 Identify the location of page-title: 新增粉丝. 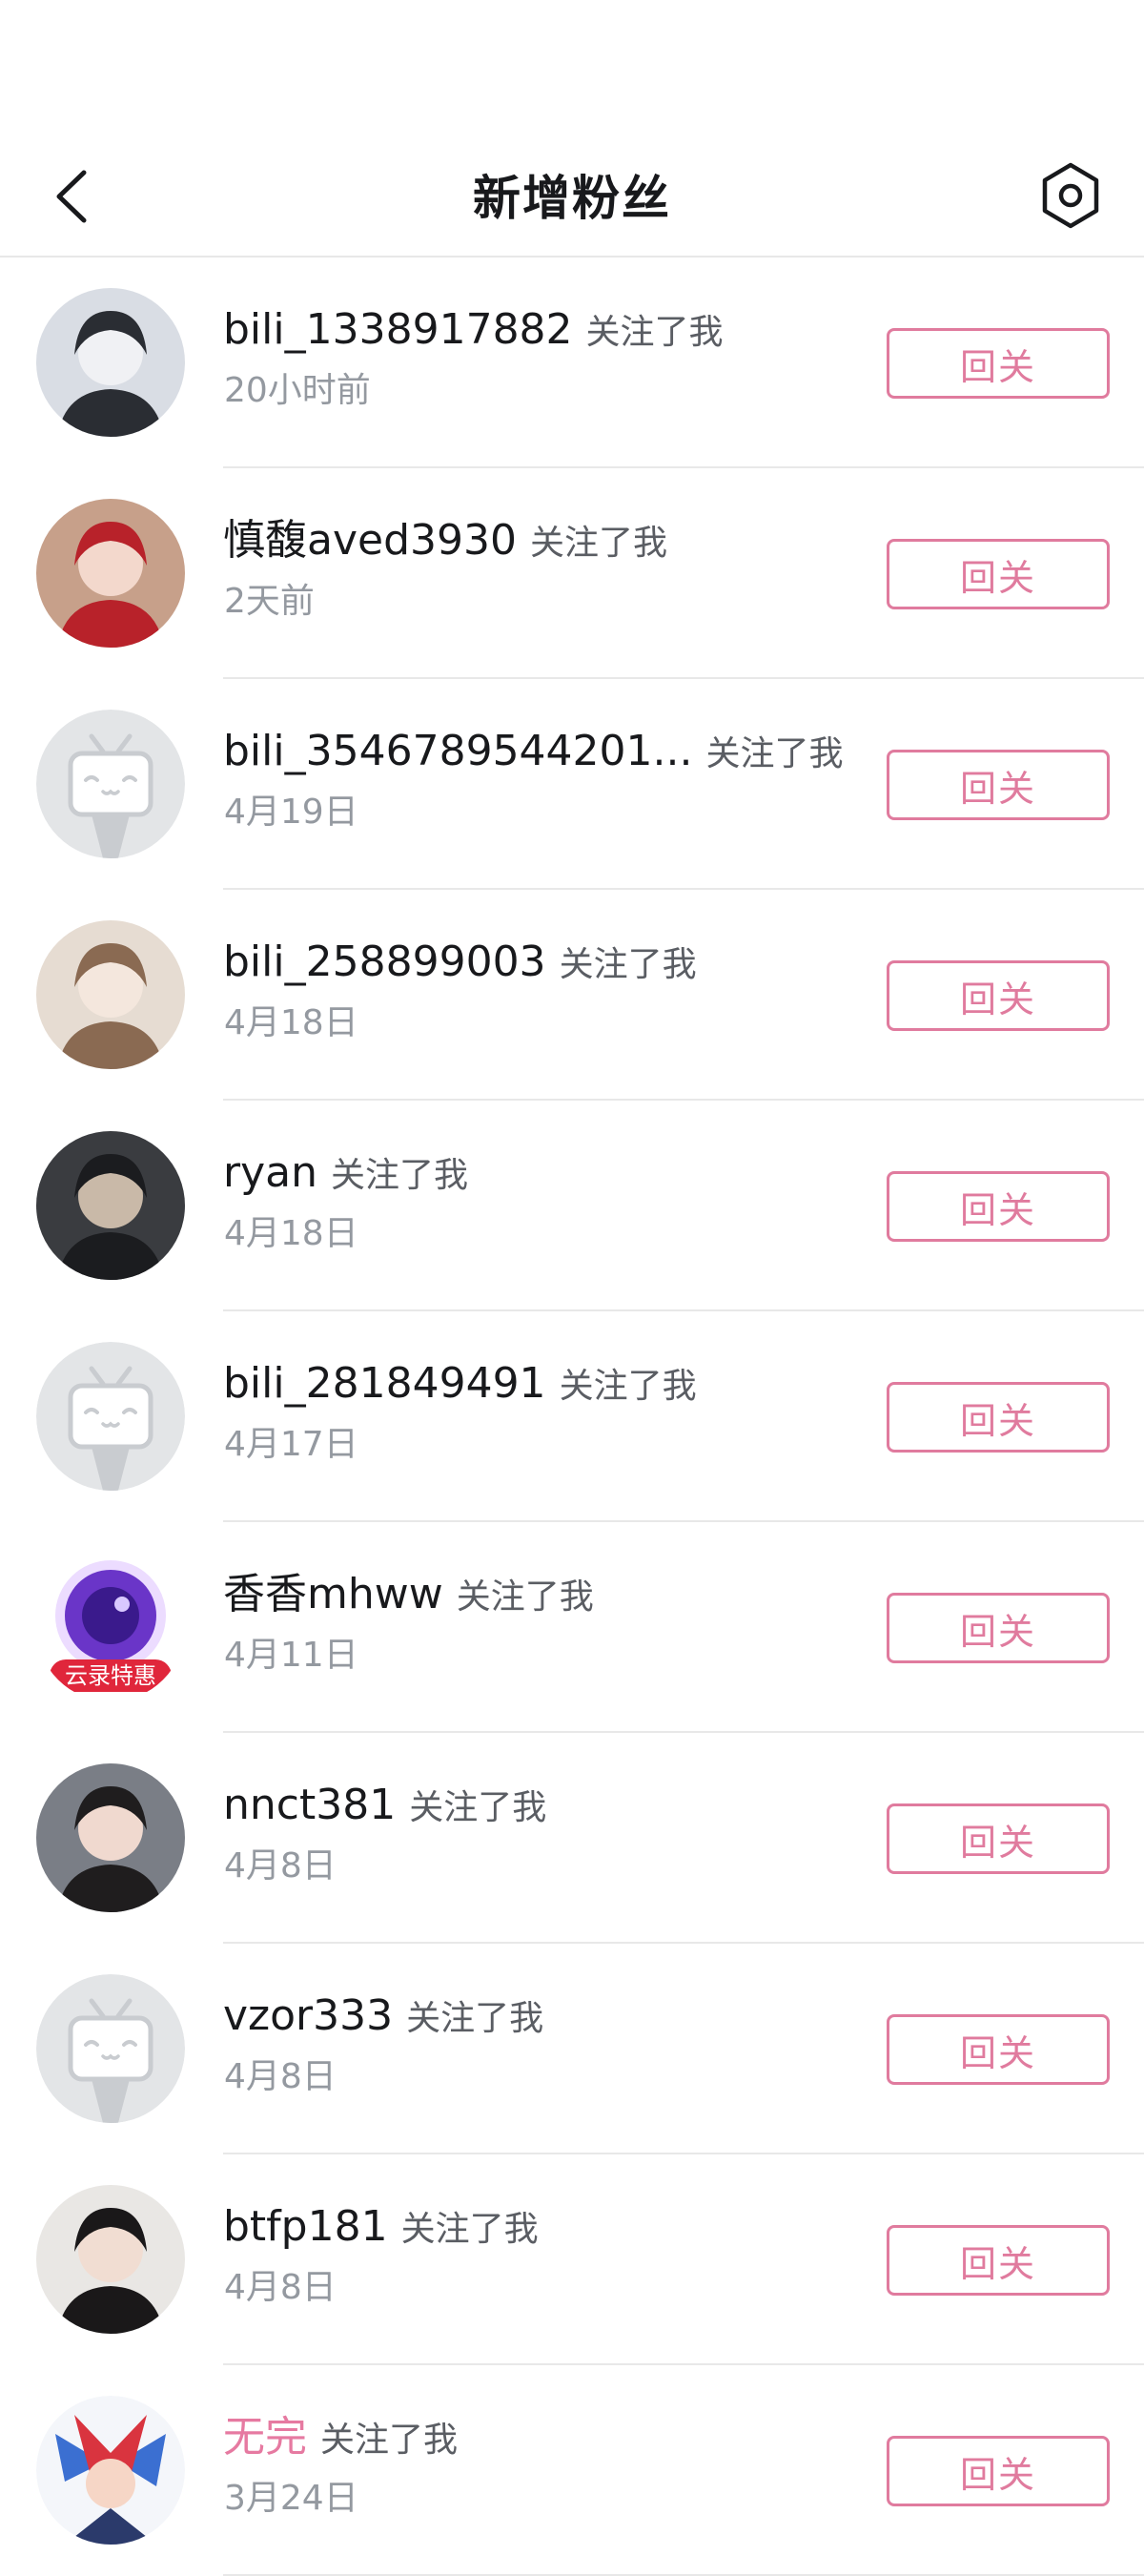
(572, 198).